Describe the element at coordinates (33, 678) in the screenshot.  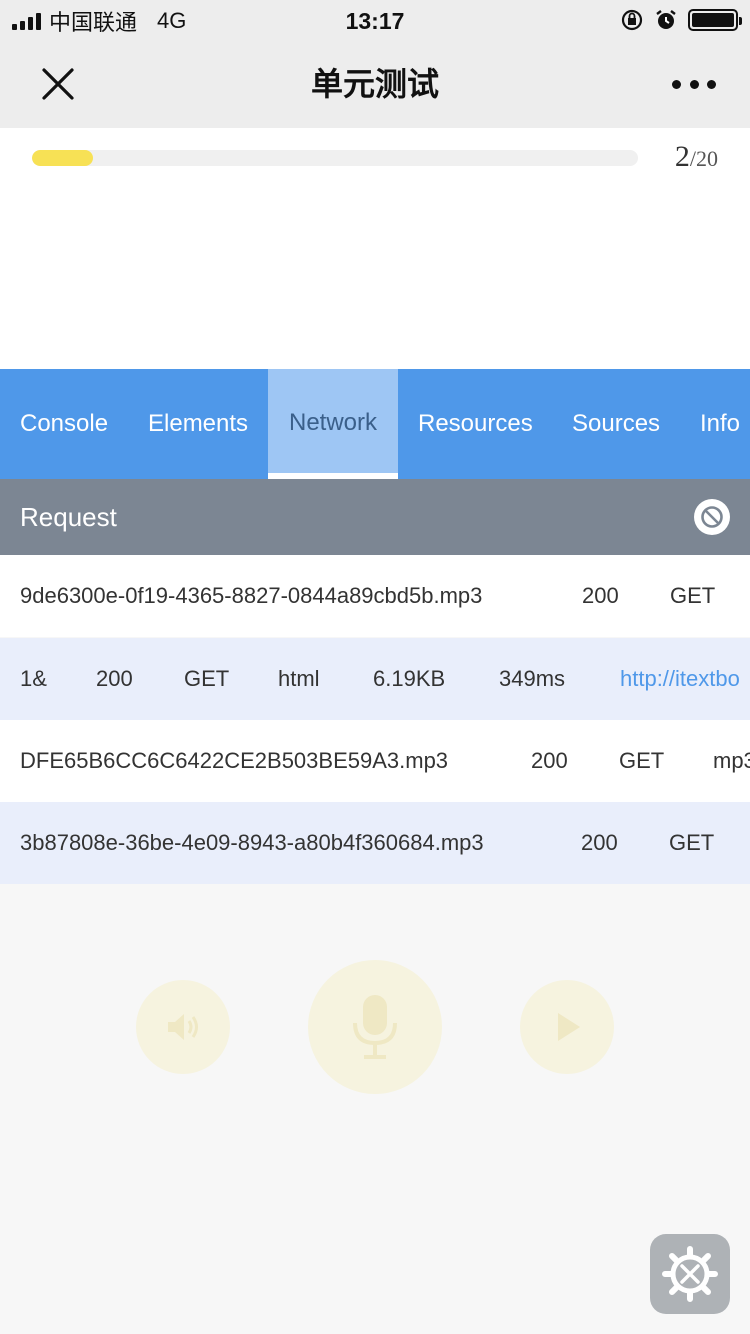
I see `request-name: 1&` at that location.